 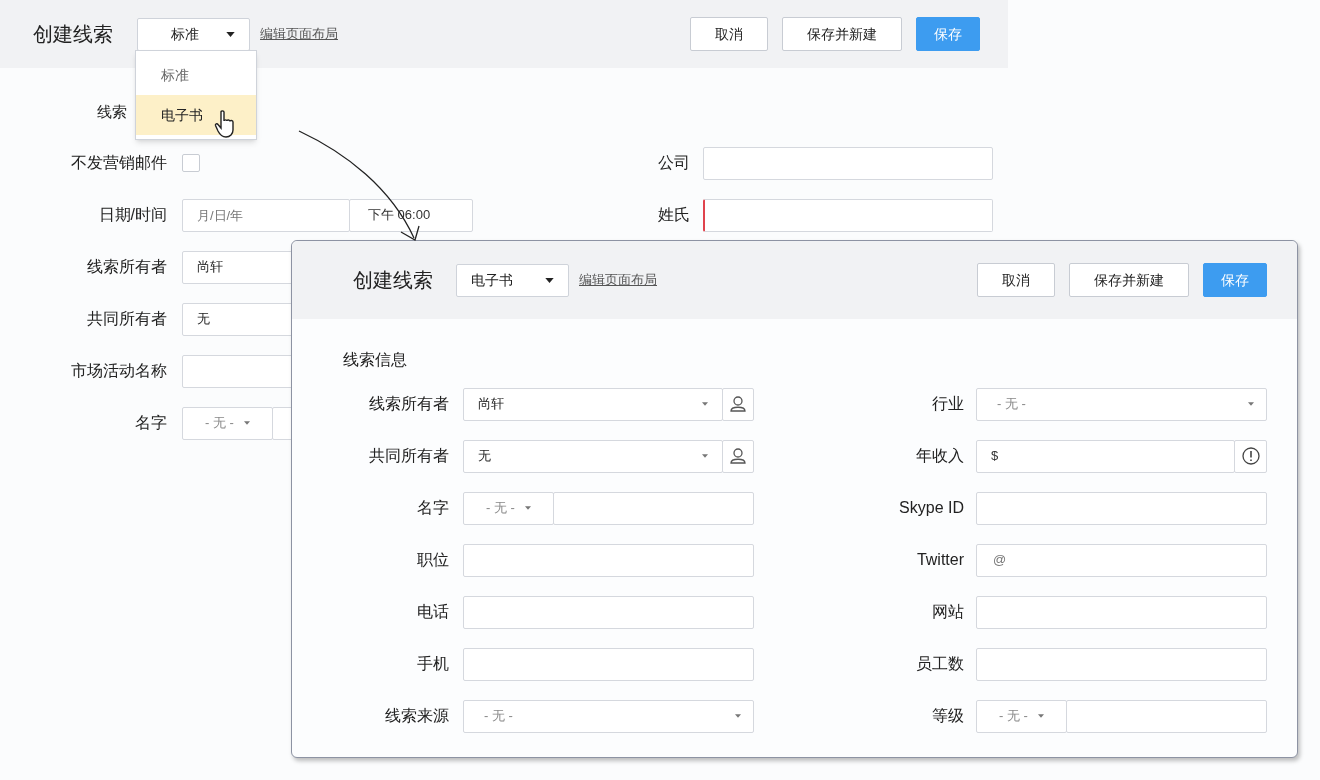 I want to click on field-label: 员工数, so click(x=939, y=664).